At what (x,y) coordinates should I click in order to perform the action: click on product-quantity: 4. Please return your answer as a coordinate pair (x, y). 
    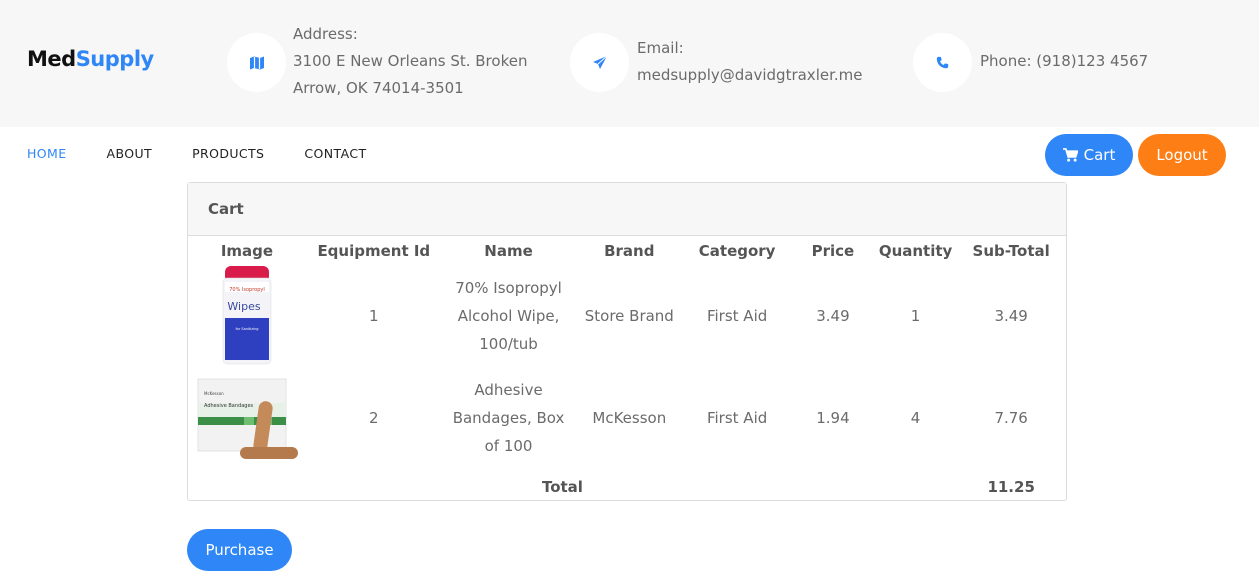
    Looking at the image, I should click on (915, 418).